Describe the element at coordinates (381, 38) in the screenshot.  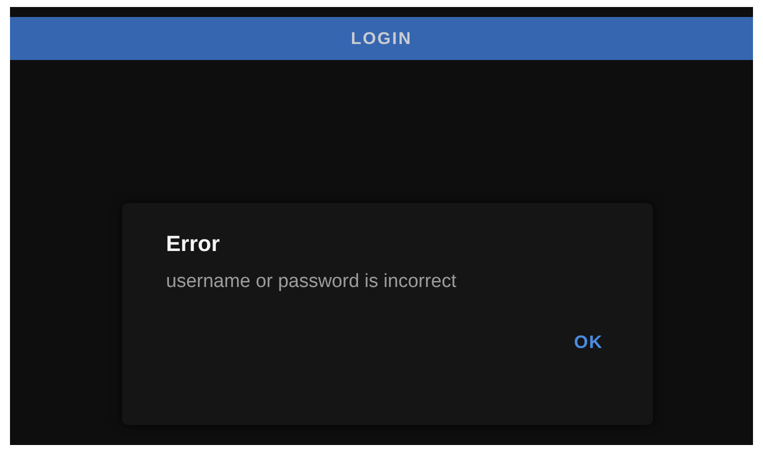
I see `app-bar-title: LOGIN` at that location.